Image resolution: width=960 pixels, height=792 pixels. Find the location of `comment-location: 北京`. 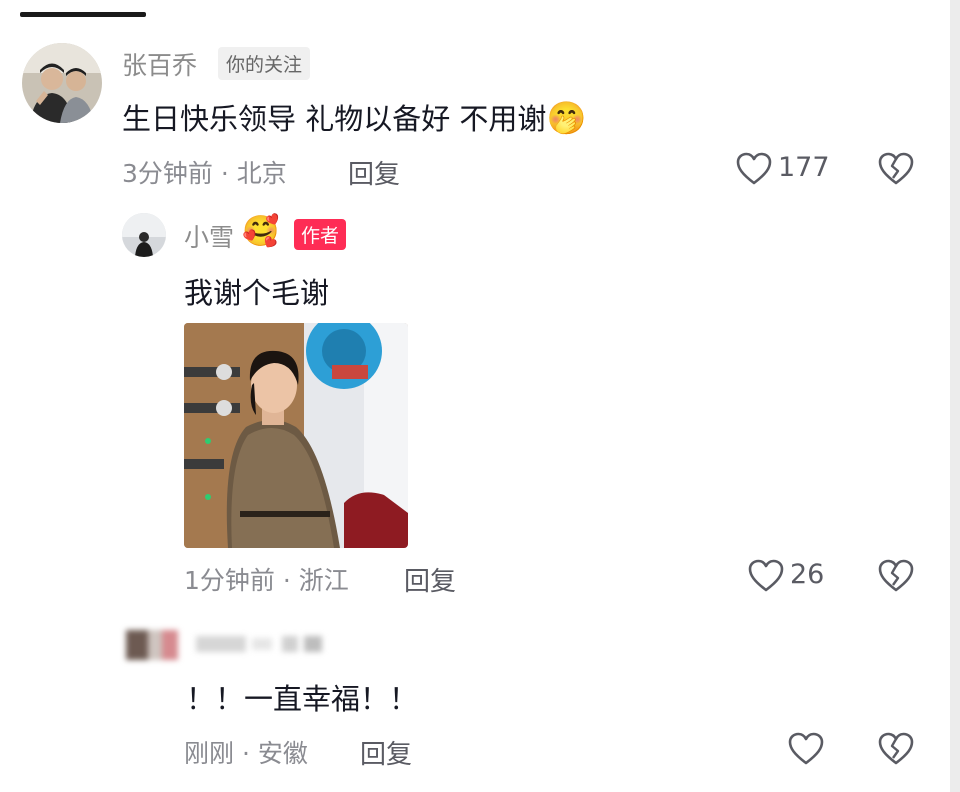

comment-location: 北京 is located at coordinates (261, 173).